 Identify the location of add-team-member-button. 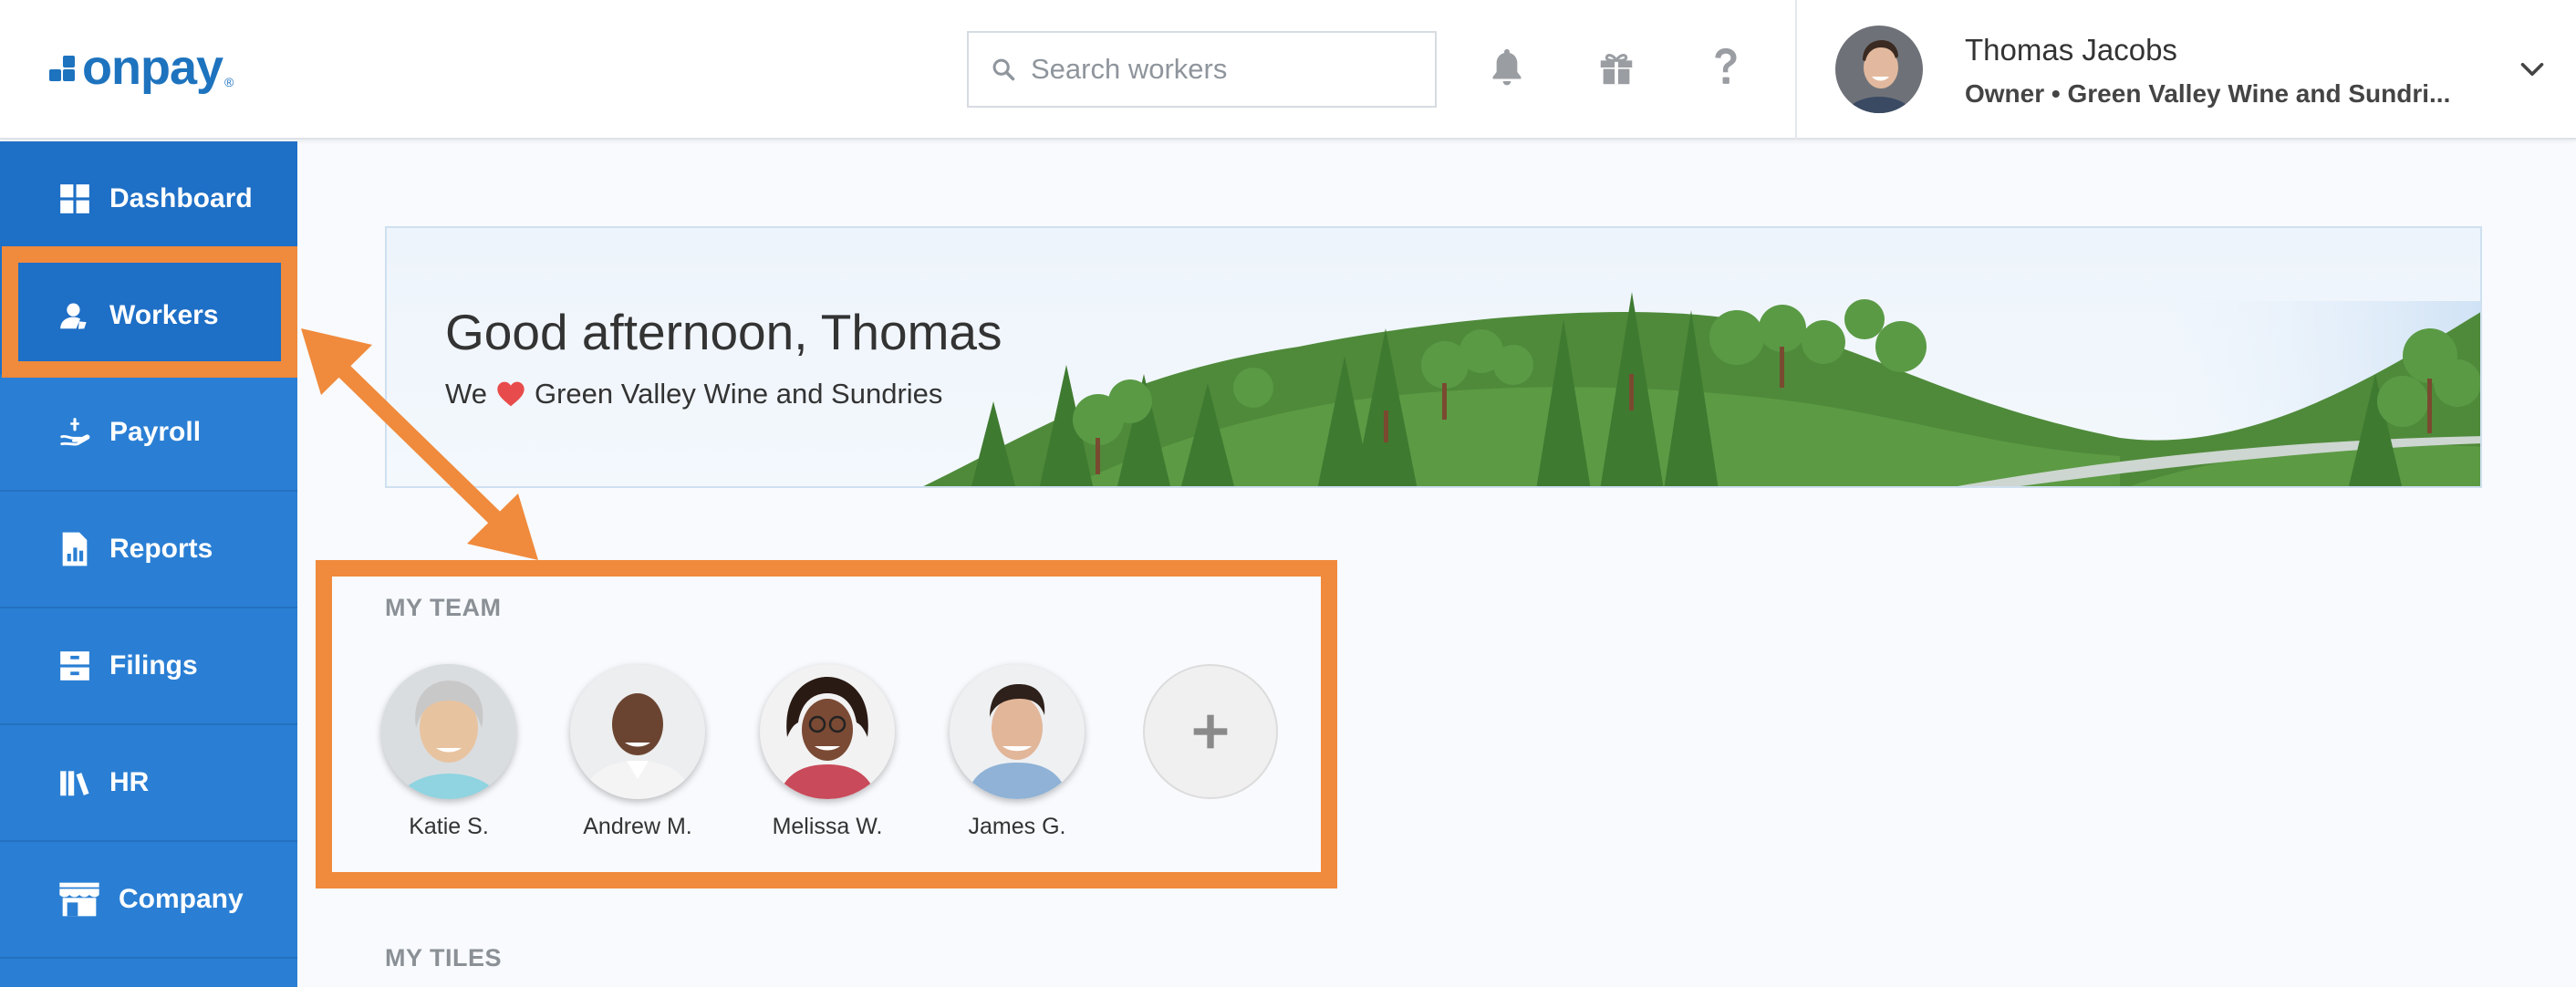
(1210, 731).